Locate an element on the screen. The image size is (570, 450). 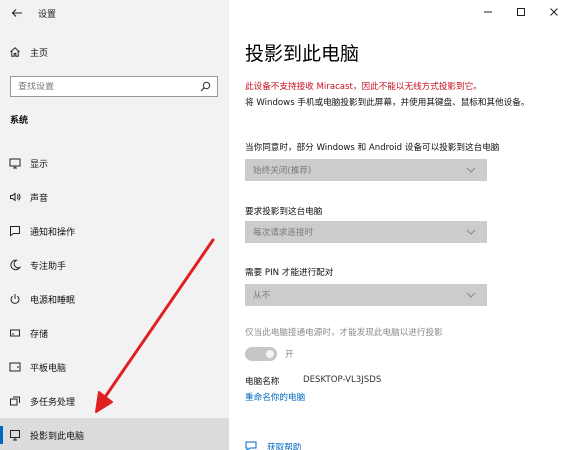
sidebar-item-label: 平板电脑 is located at coordinates (48, 368).